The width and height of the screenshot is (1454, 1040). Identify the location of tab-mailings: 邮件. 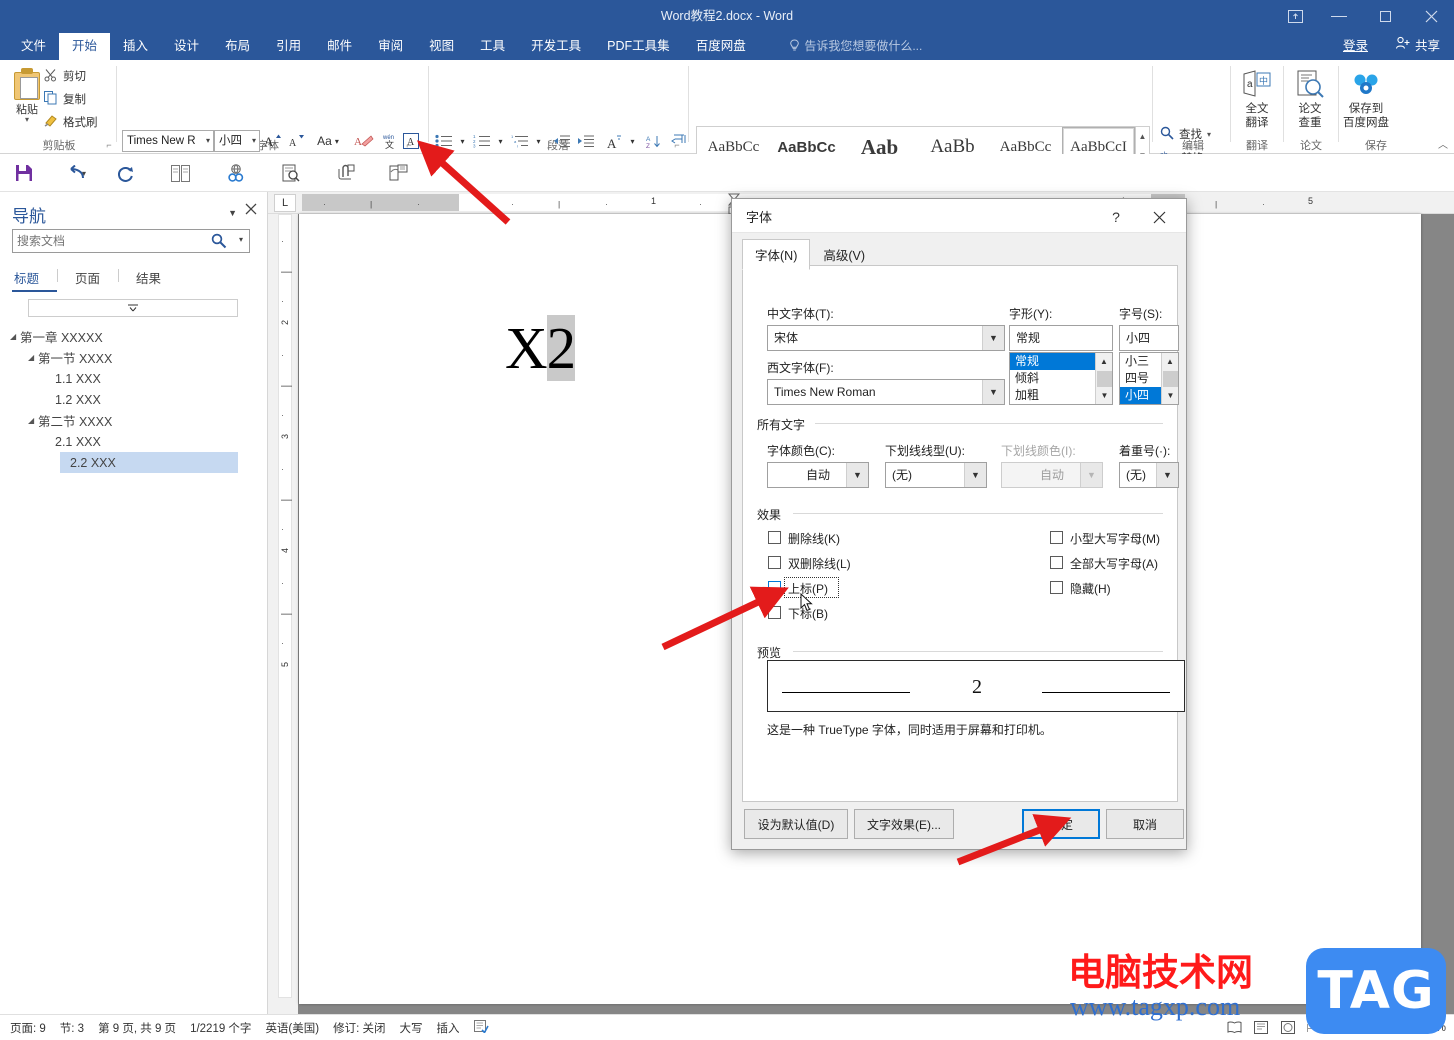
(339, 46).